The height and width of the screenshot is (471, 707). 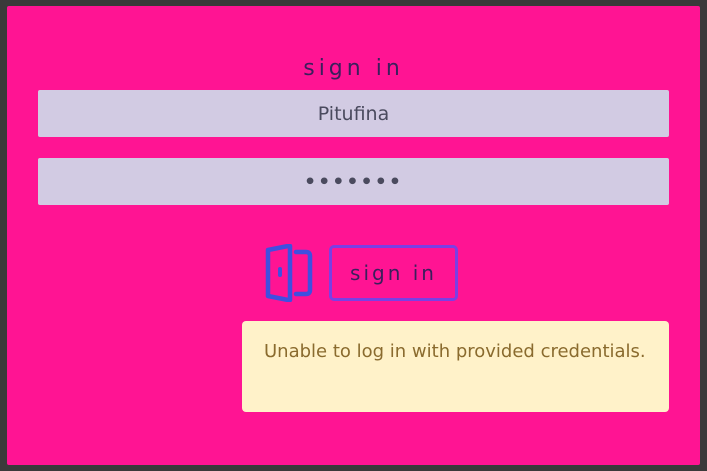 I want to click on sign-in-button: sign in, so click(x=393, y=273).